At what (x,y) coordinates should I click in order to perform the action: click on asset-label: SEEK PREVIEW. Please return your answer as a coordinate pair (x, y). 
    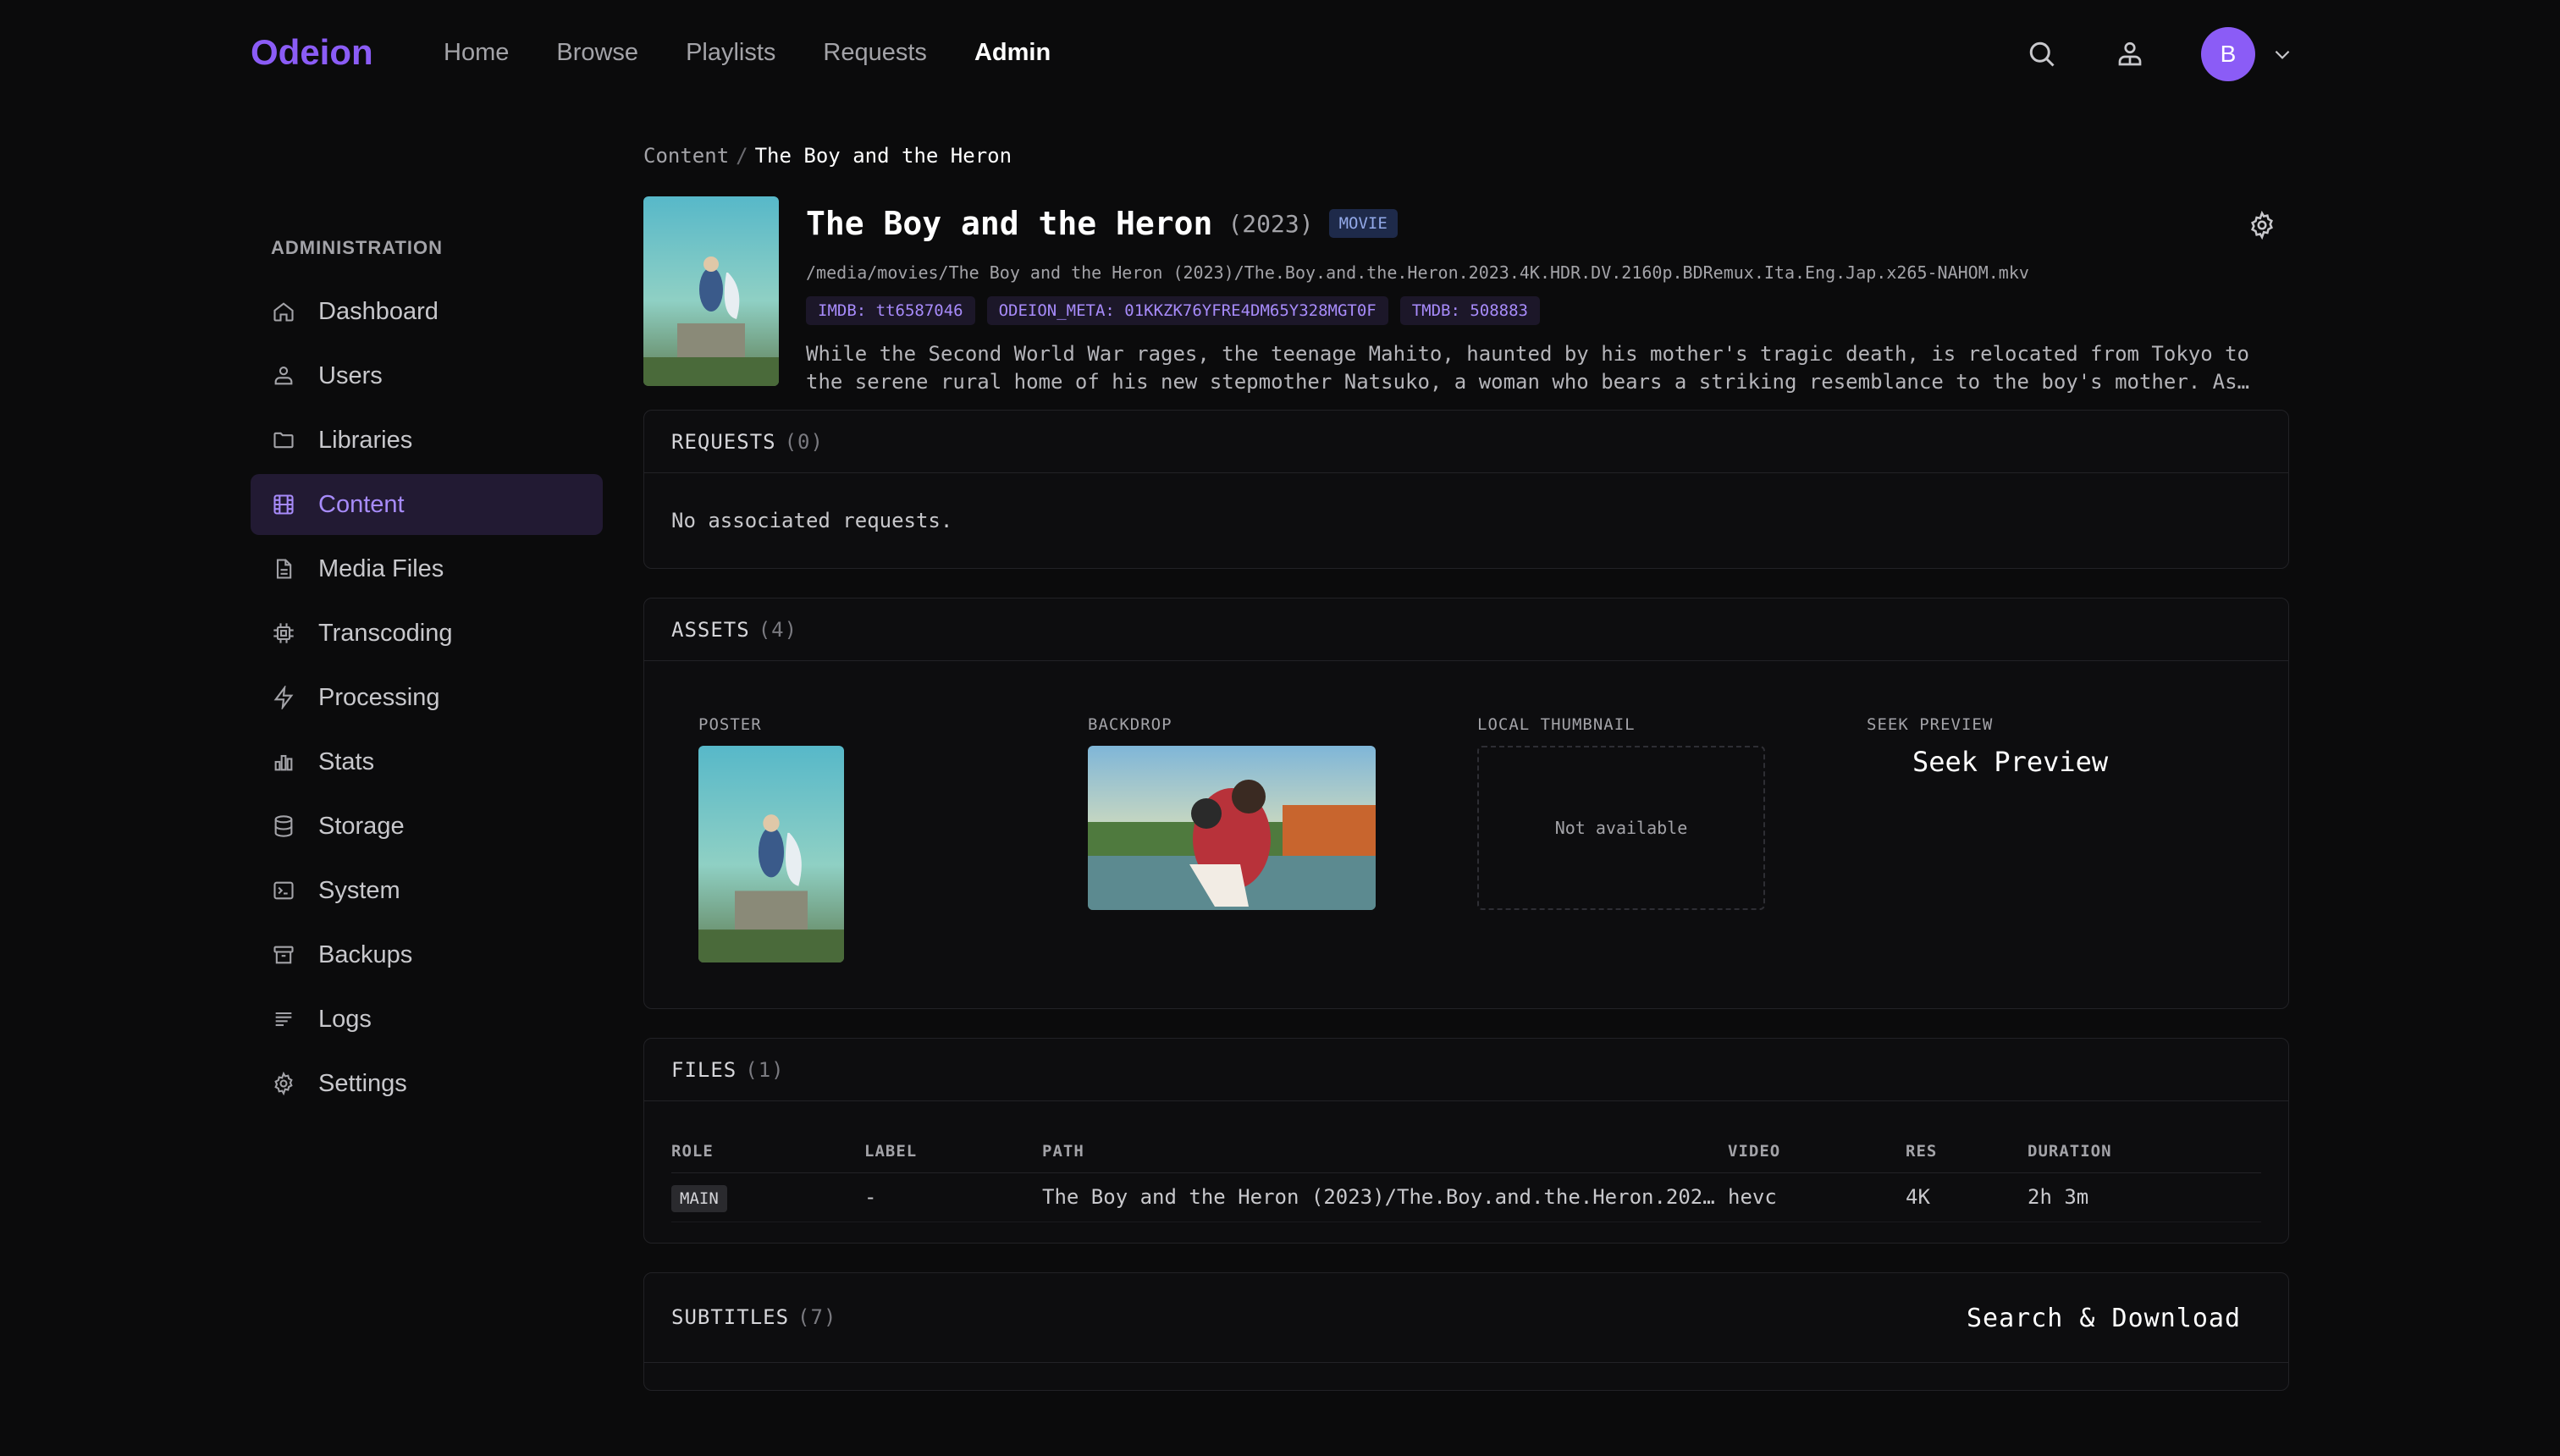
    Looking at the image, I should click on (1930, 724).